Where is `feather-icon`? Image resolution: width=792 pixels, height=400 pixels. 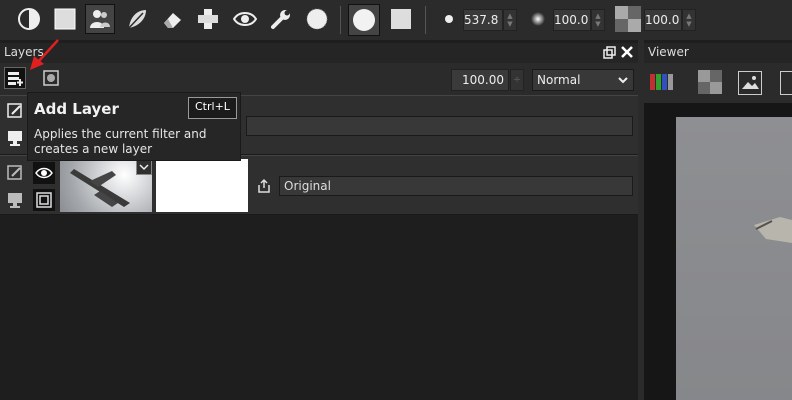
feather-icon is located at coordinates (137, 19).